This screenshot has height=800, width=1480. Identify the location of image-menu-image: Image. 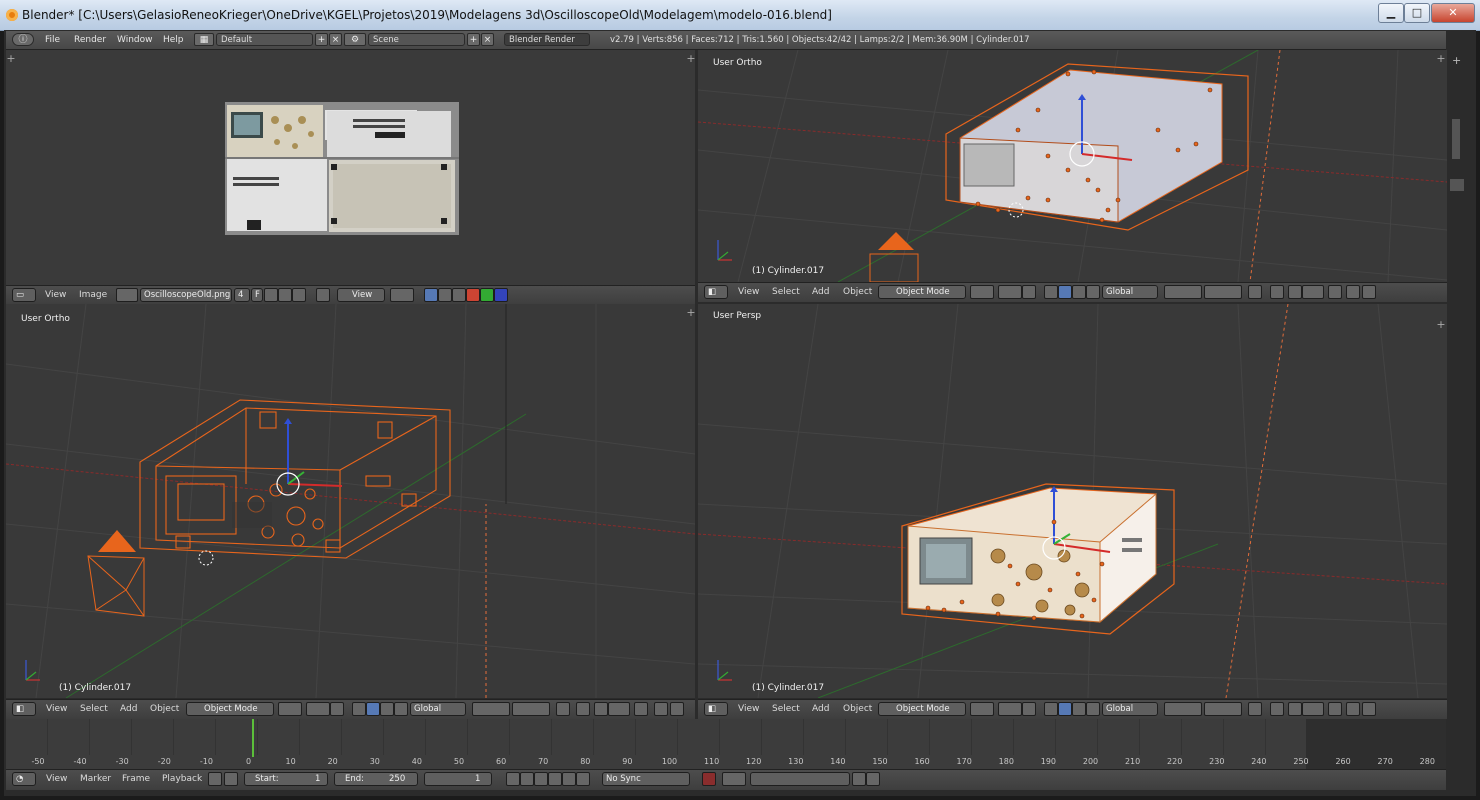
(93, 295).